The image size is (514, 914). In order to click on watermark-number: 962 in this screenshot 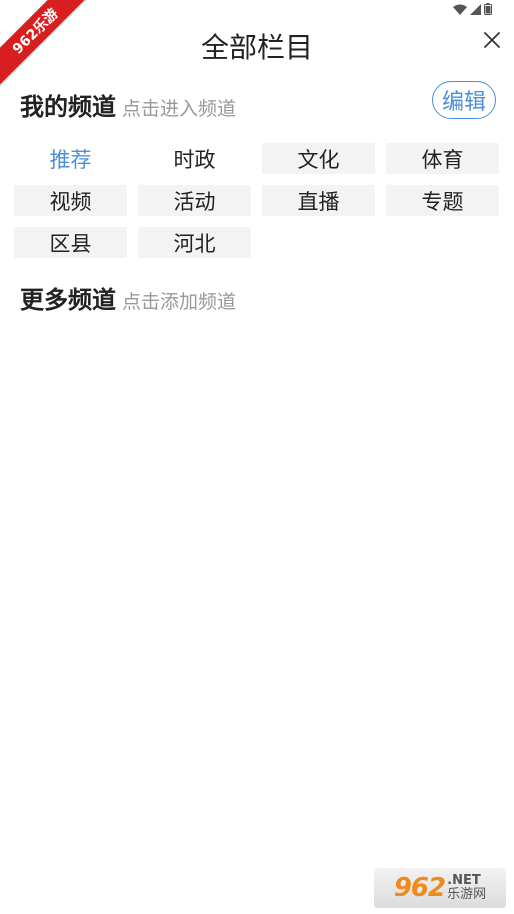, I will do `click(419, 888)`.